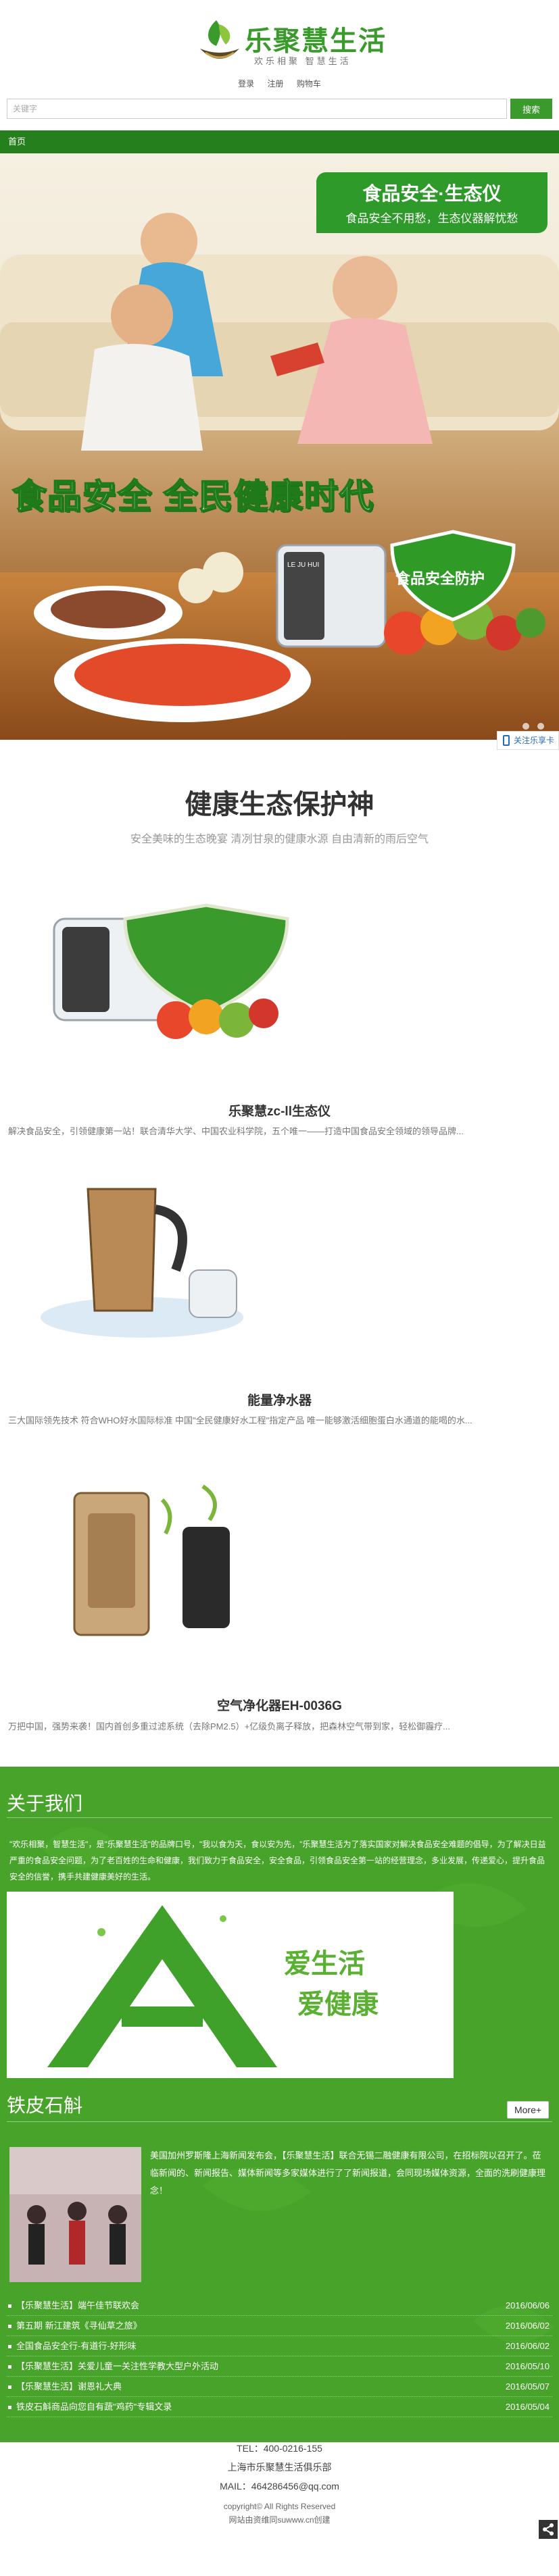 This screenshot has width=559, height=2576. Describe the element at coordinates (431, 218) in the screenshot. I see `banner-tag-subtitle: 食品安全不用愁，生态仪器解忧愁` at that location.